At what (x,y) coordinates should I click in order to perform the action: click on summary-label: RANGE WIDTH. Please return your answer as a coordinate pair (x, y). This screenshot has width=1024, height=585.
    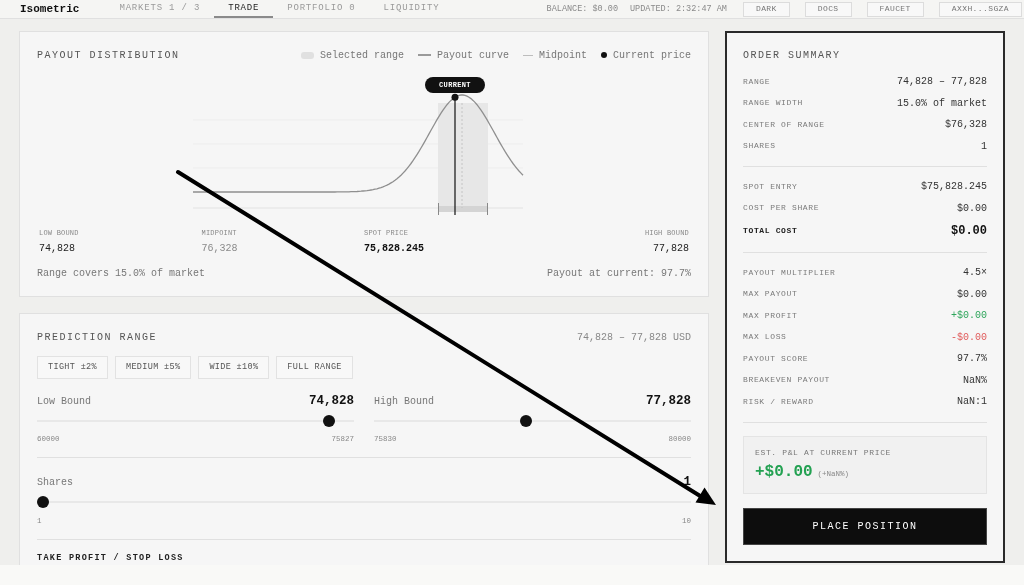
    Looking at the image, I should click on (773, 103).